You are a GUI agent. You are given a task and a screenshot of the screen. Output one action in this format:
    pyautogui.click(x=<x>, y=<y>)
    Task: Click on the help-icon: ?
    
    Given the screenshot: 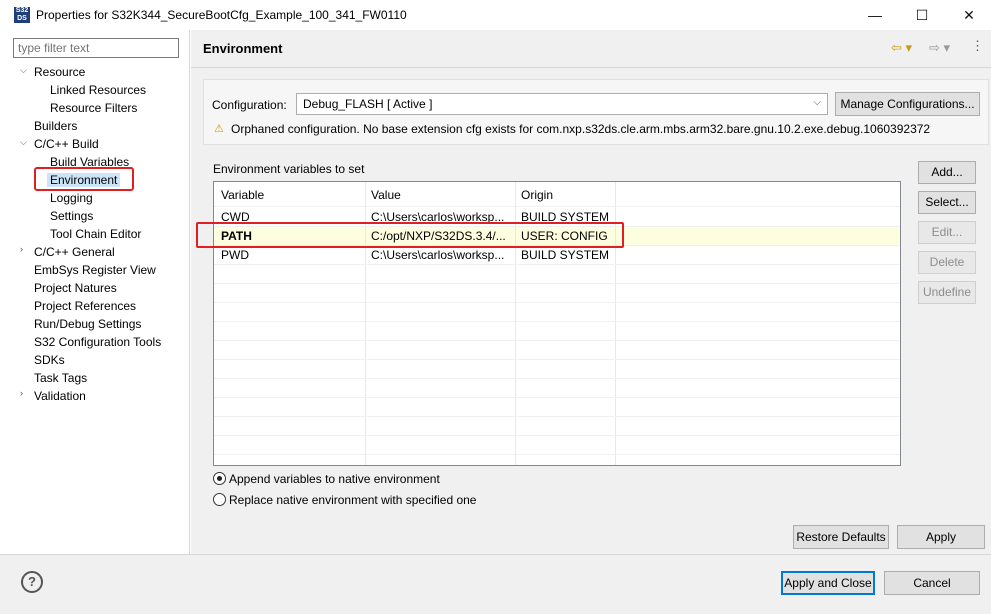 What is the action you would take?
    pyautogui.click(x=32, y=582)
    